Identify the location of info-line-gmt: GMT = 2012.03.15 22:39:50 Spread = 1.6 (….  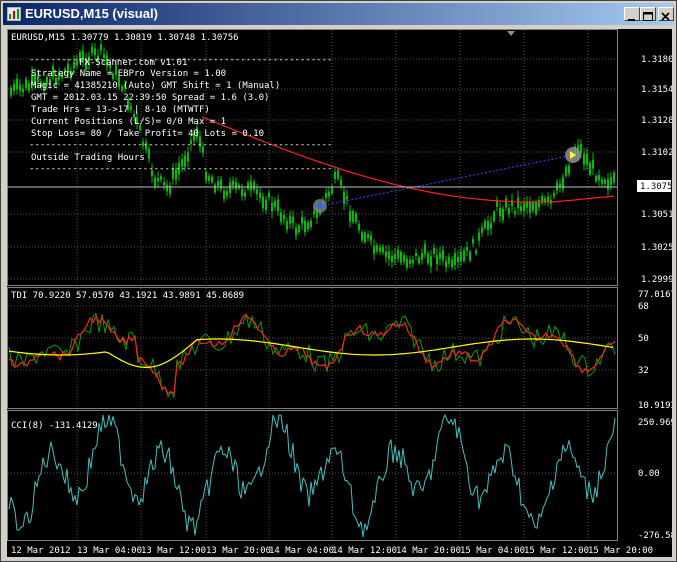
(150, 98).